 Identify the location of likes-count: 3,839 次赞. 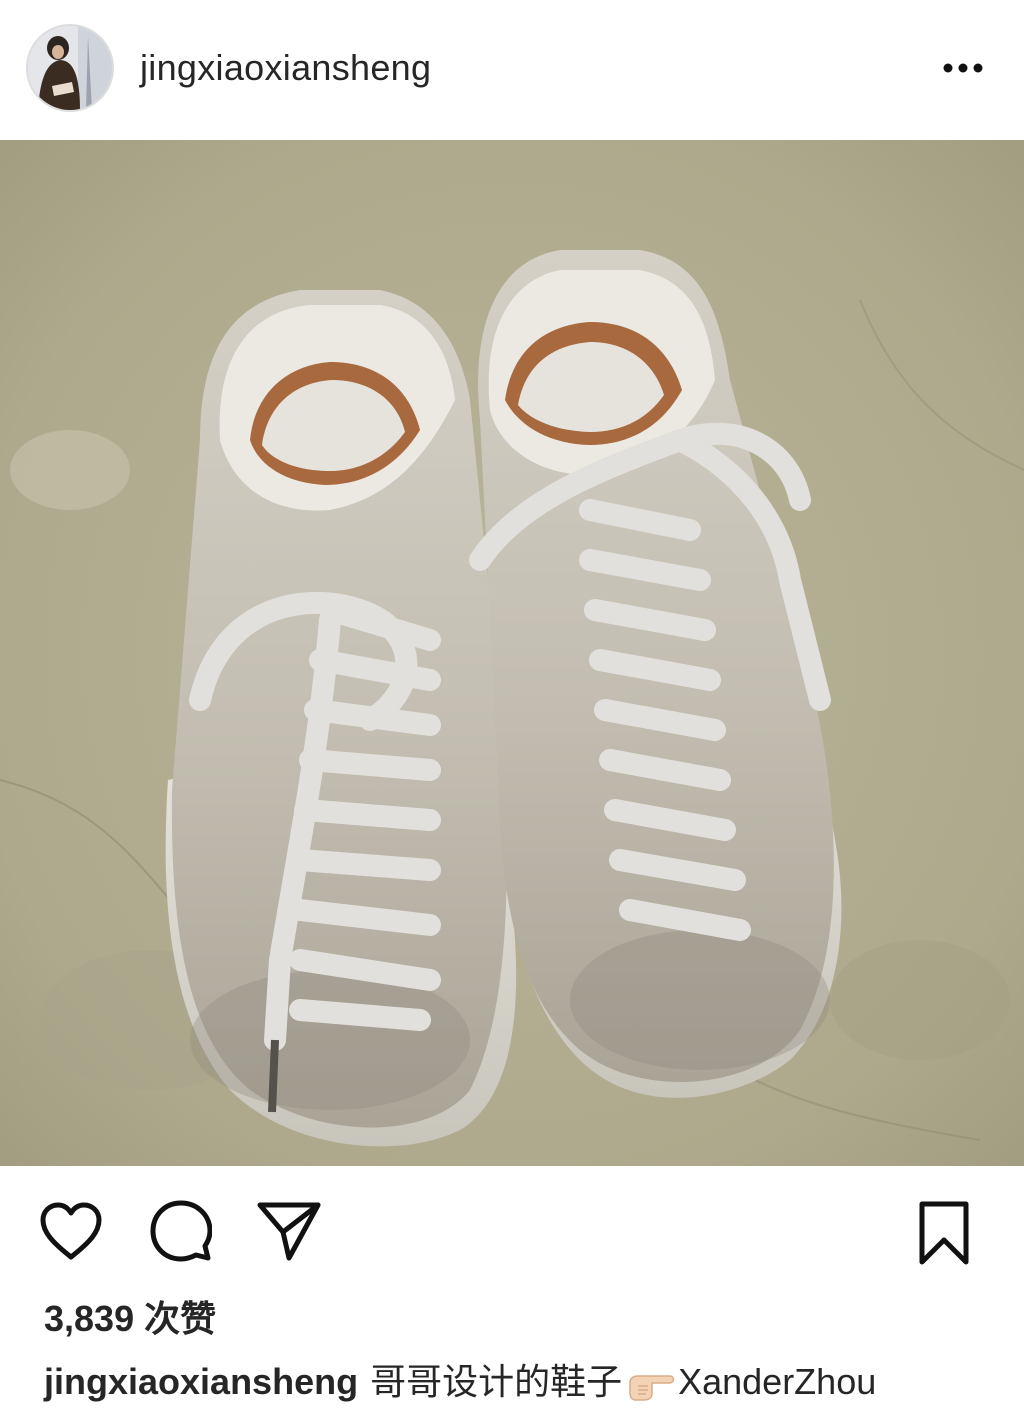
(130, 1319).